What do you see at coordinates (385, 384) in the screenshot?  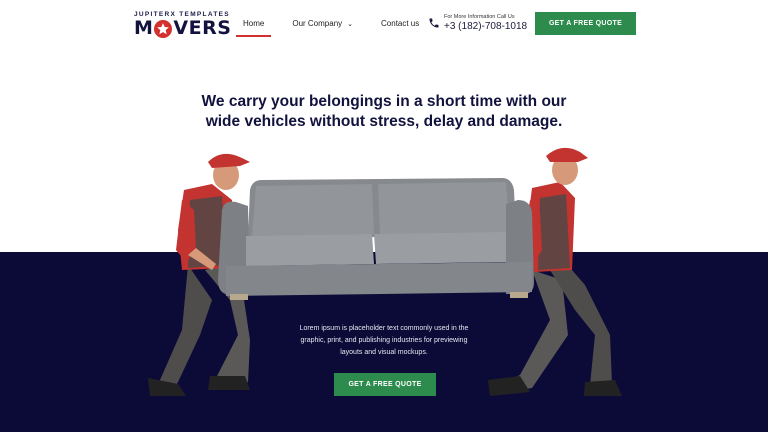 I see `hero-quote-button: GET A FREE QUOTE` at bounding box center [385, 384].